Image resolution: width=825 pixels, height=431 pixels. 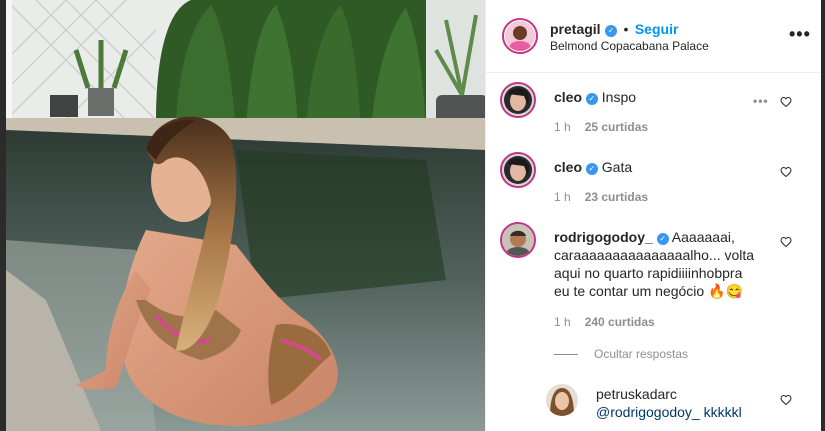 What do you see at coordinates (648, 291) in the screenshot?
I see `comment-text-line: eu te contar um negócio 🔥😋` at bounding box center [648, 291].